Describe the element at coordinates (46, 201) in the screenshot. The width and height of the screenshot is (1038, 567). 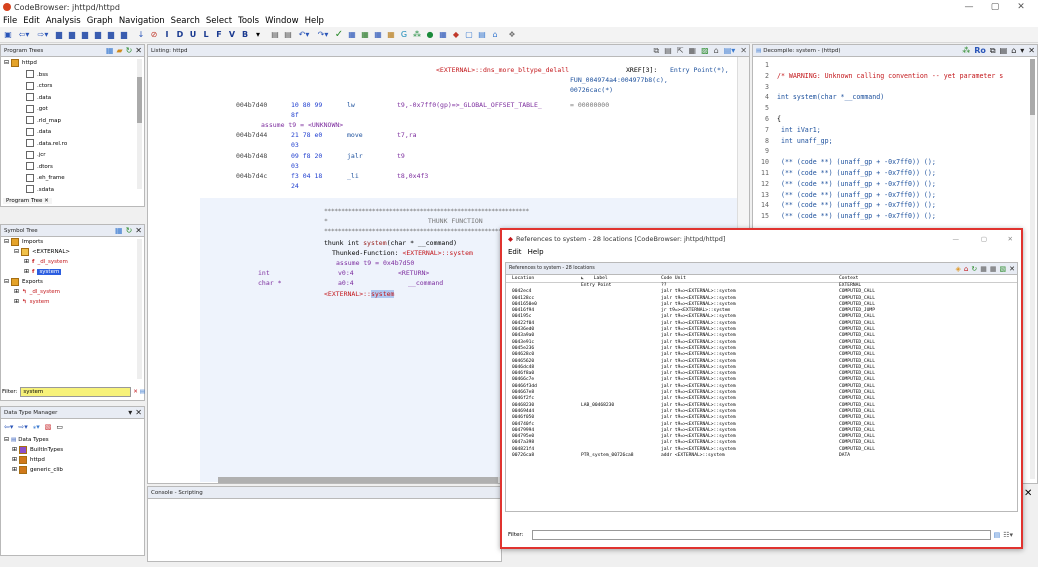
I see `tab-close-icon: ✕` at that location.